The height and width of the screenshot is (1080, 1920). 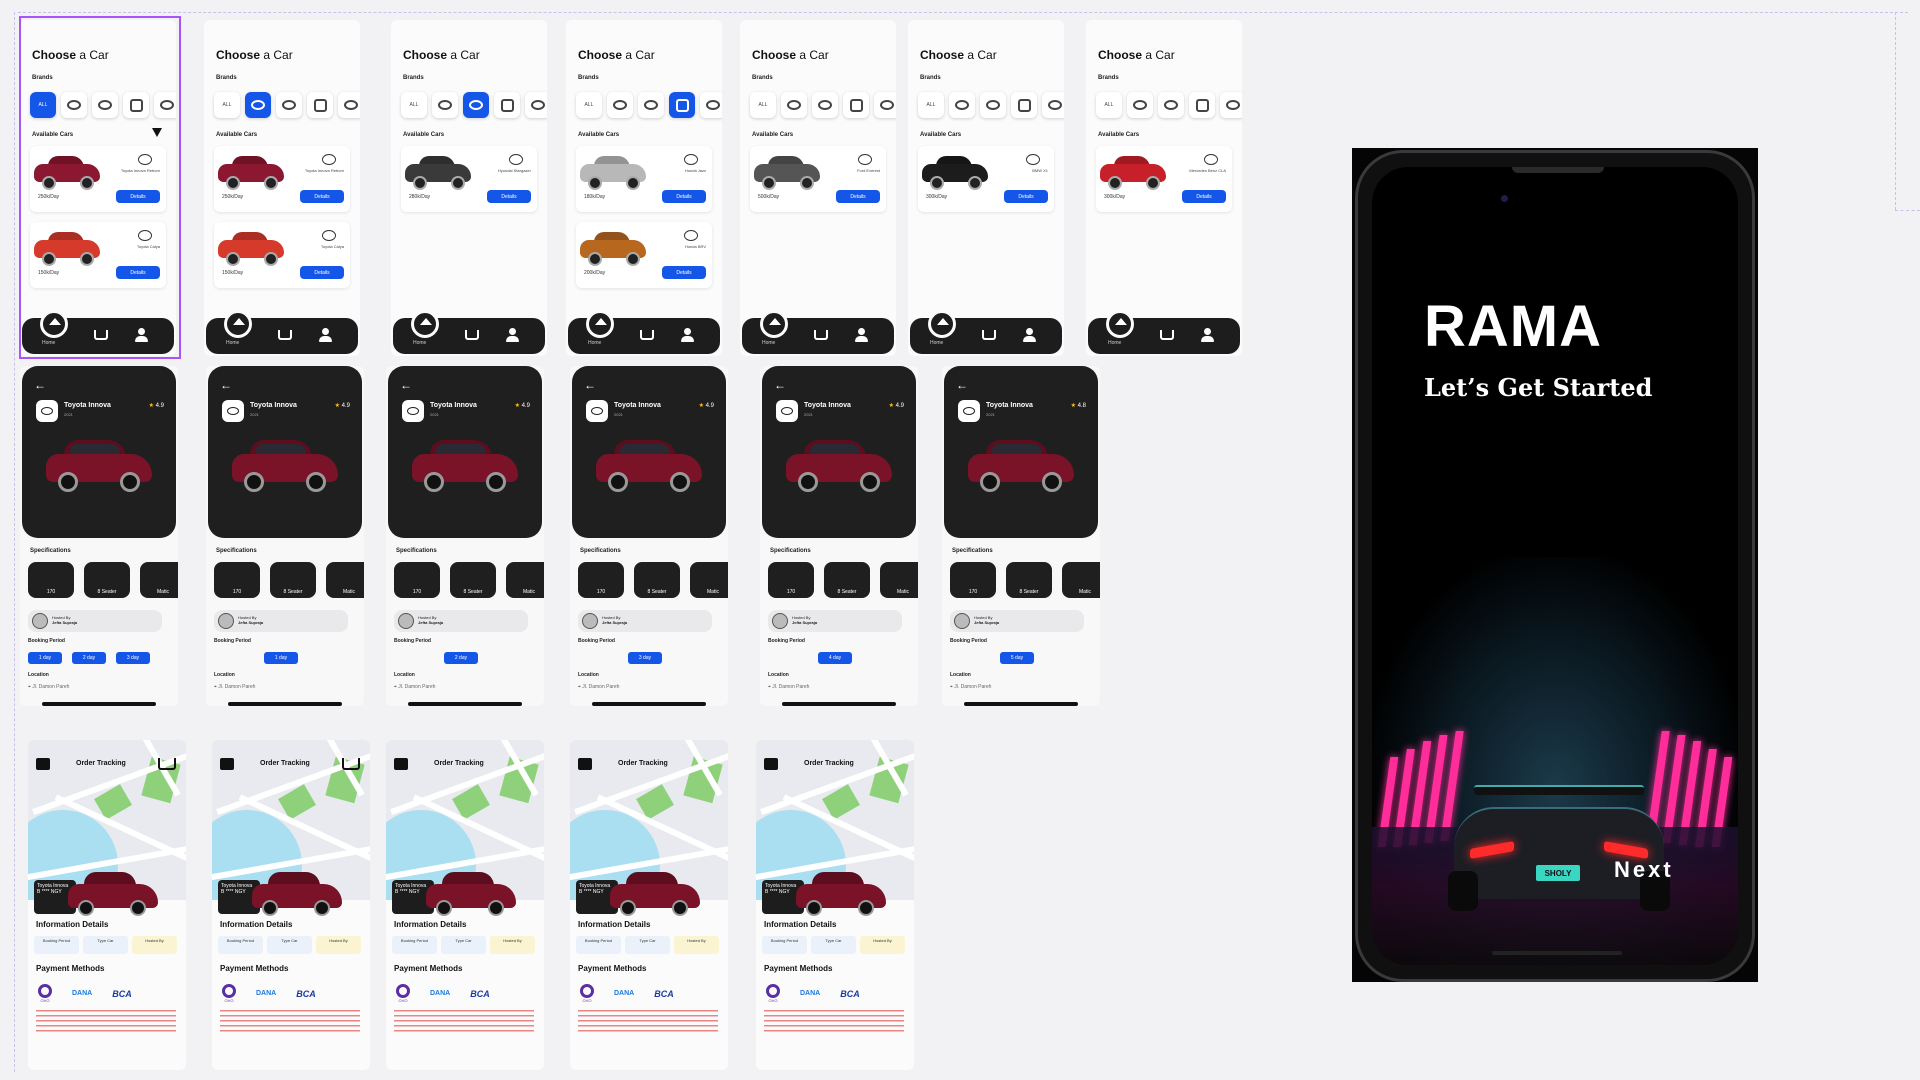 What do you see at coordinates (282, 179) in the screenshot?
I see `car-card: Toyota Innova Reborn 250k/Day Details` at bounding box center [282, 179].